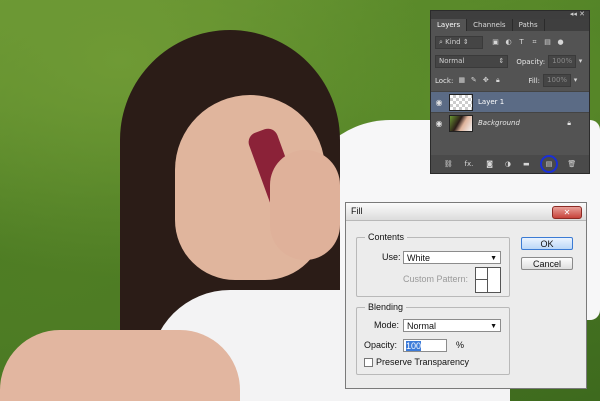 The width and height of the screenshot is (600, 401). I want to click on trash-icon: 🗑︎, so click(571, 164).